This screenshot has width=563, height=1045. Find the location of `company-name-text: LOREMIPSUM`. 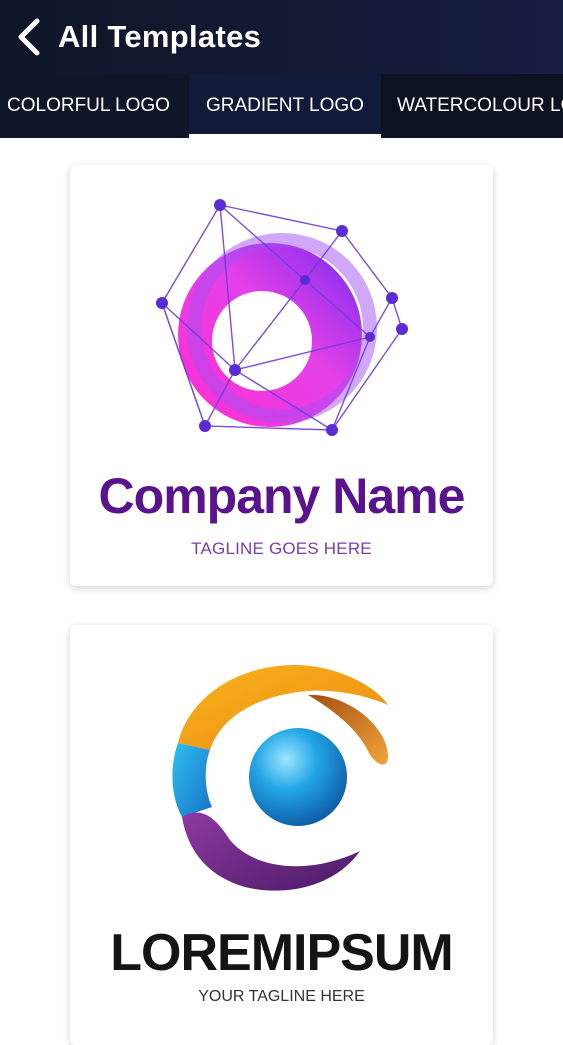

company-name-text: LOREMIPSUM is located at coordinates (281, 953).